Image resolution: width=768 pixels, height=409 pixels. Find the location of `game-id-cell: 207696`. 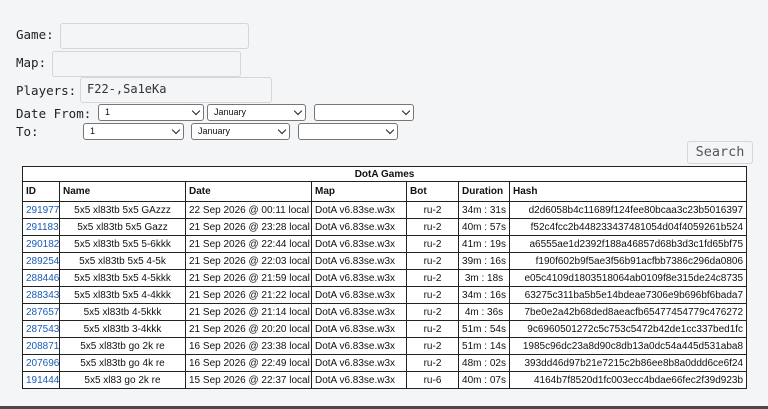

game-id-cell: 207696 is located at coordinates (41, 363).